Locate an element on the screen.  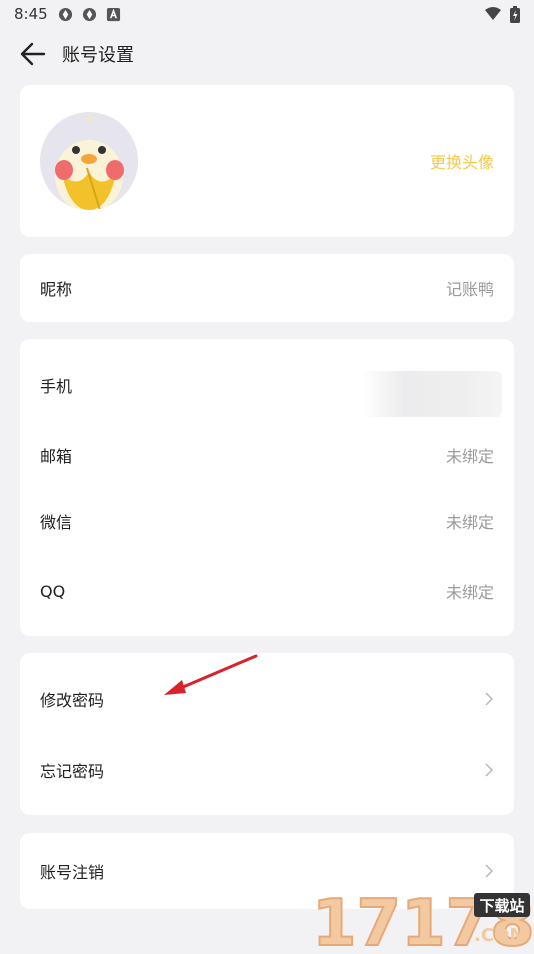
phone-row: 手机 is located at coordinates (267, 385).